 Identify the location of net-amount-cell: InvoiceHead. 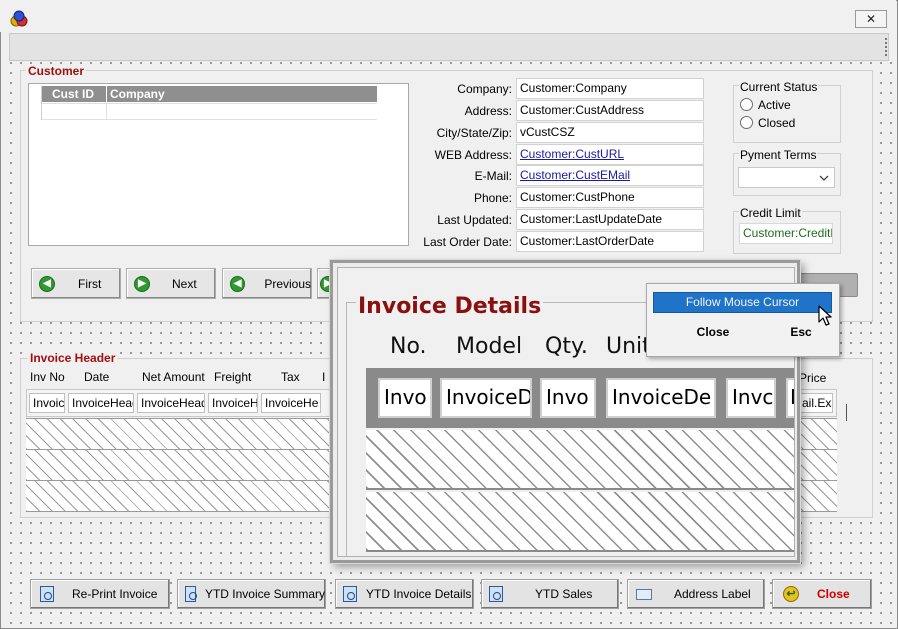
(171, 403).